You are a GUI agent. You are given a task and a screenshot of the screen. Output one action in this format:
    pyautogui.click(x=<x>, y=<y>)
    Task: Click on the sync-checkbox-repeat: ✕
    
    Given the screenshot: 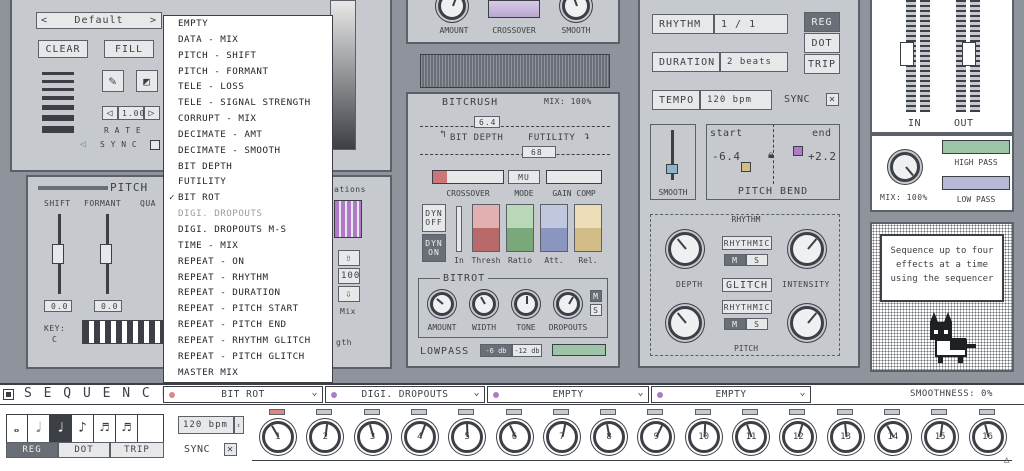 What is the action you would take?
    pyautogui.click(x=832, y=99)
    